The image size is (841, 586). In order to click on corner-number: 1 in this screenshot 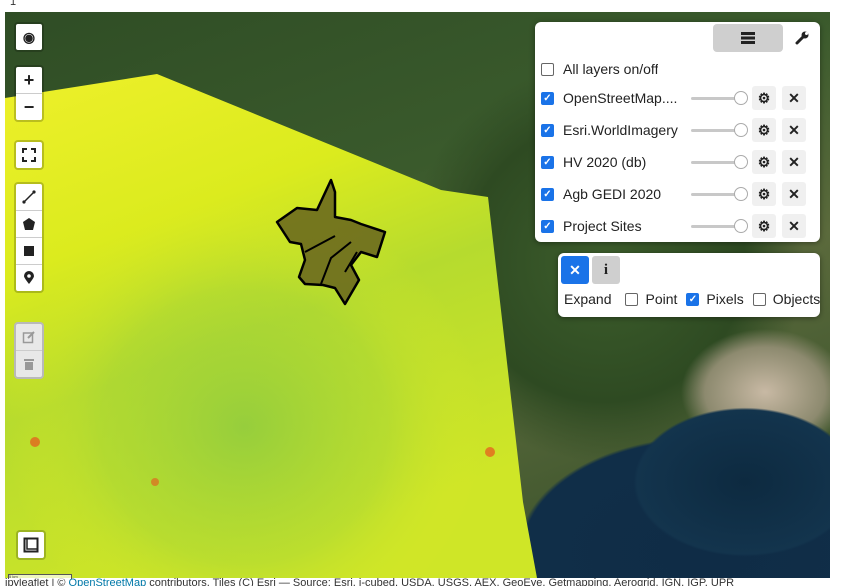, I will do `click(13, 4)`.